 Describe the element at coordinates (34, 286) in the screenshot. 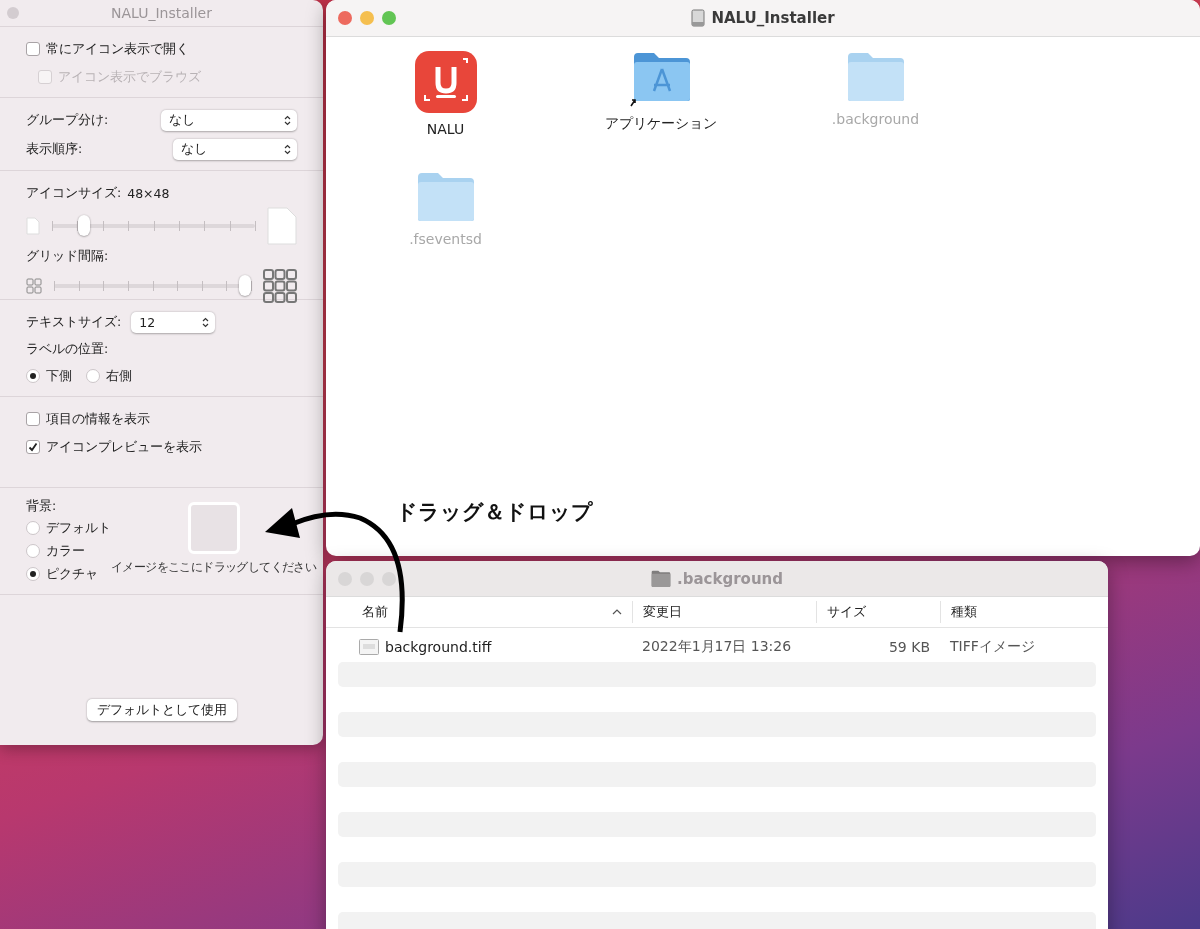

I see `small-grid-icon` at that location.